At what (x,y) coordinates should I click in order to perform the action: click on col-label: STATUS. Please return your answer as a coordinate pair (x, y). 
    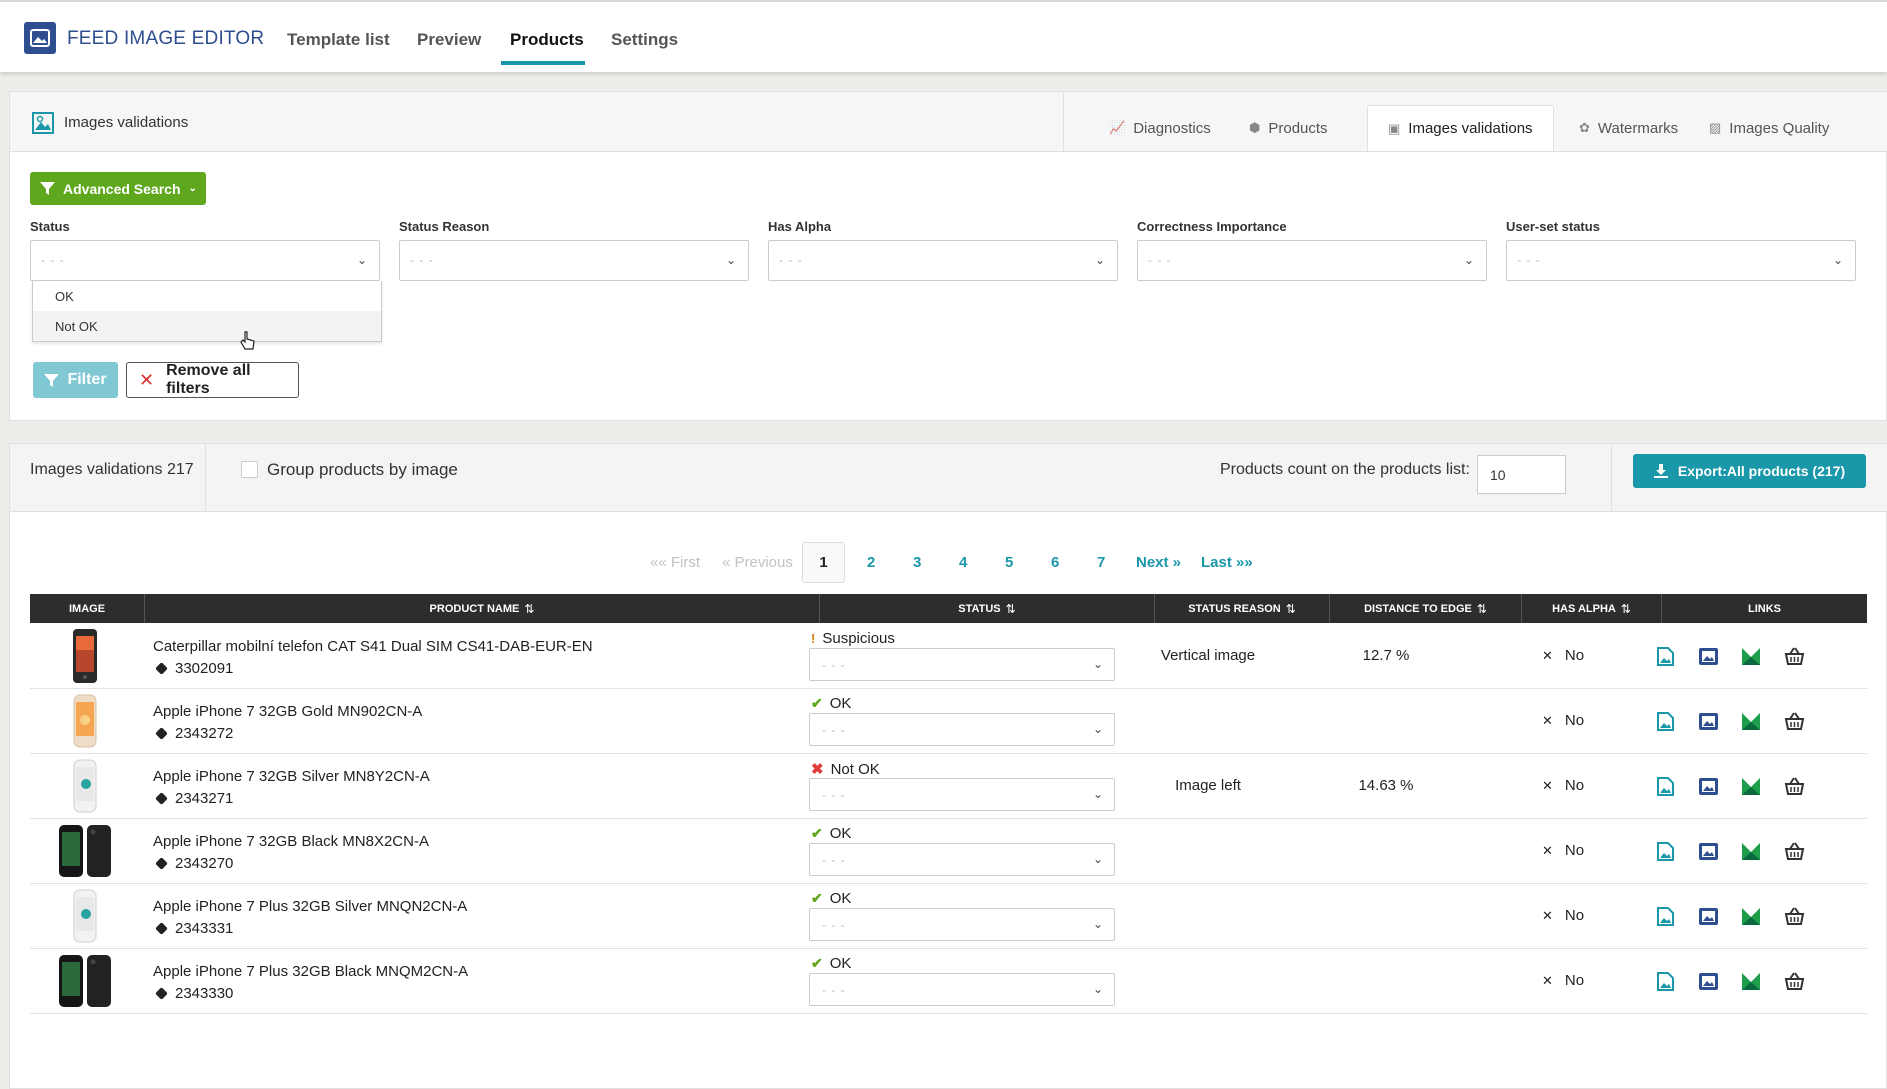
    Looking at the image, I should click on (979, 608).